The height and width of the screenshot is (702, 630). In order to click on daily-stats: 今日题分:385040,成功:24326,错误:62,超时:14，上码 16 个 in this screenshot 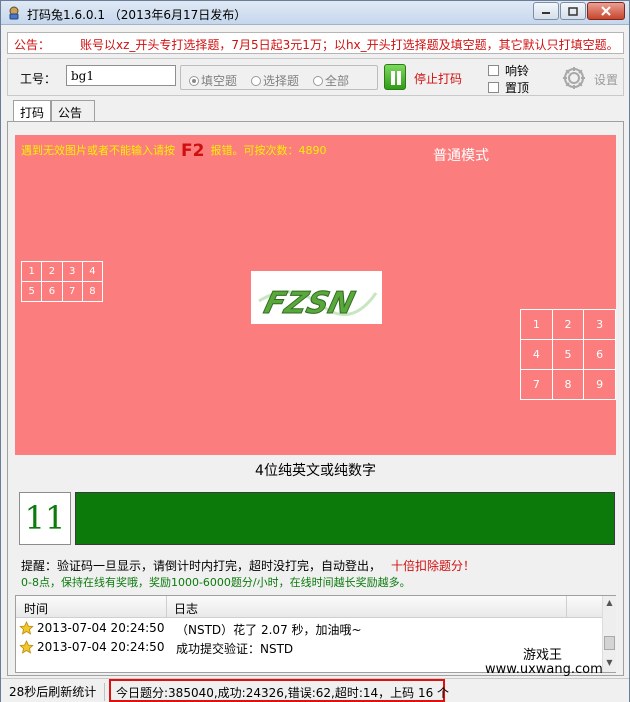, I will do `click(279, 690)`.